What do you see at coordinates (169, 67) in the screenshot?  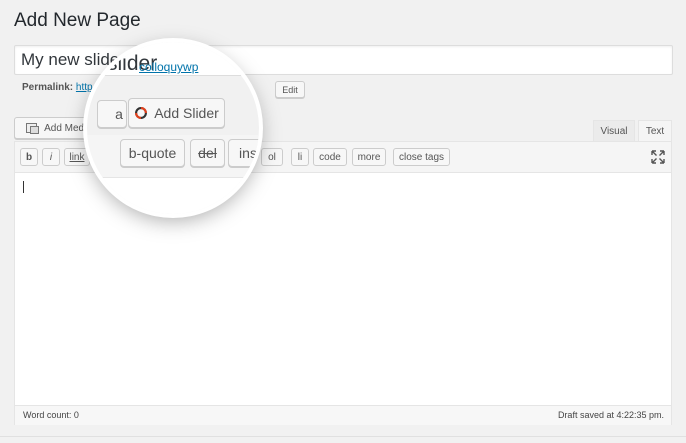 I see `magnified-permalink: colloquywp` at bounding box center [169, 67].